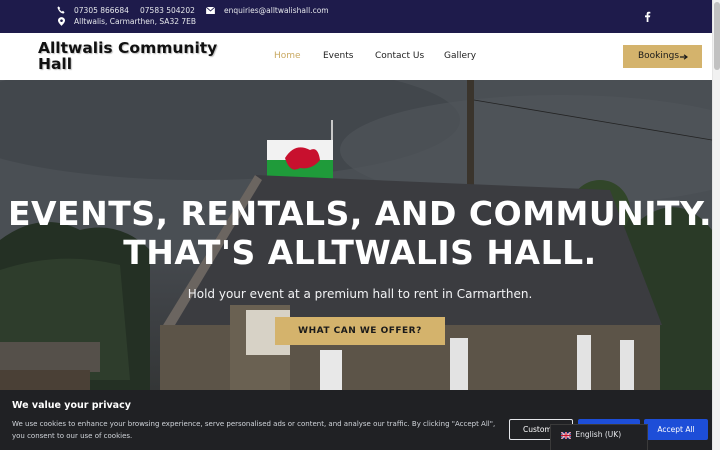 Image resolution: width=720 pixels, height=450 pixels. I want to click on accept-all-button: Accept All, so click(676, 429).